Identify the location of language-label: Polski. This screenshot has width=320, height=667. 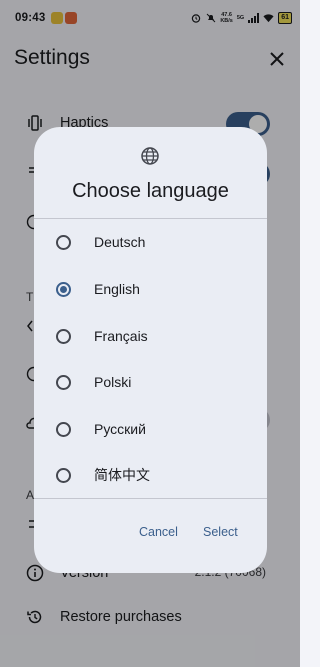
(113, 382).